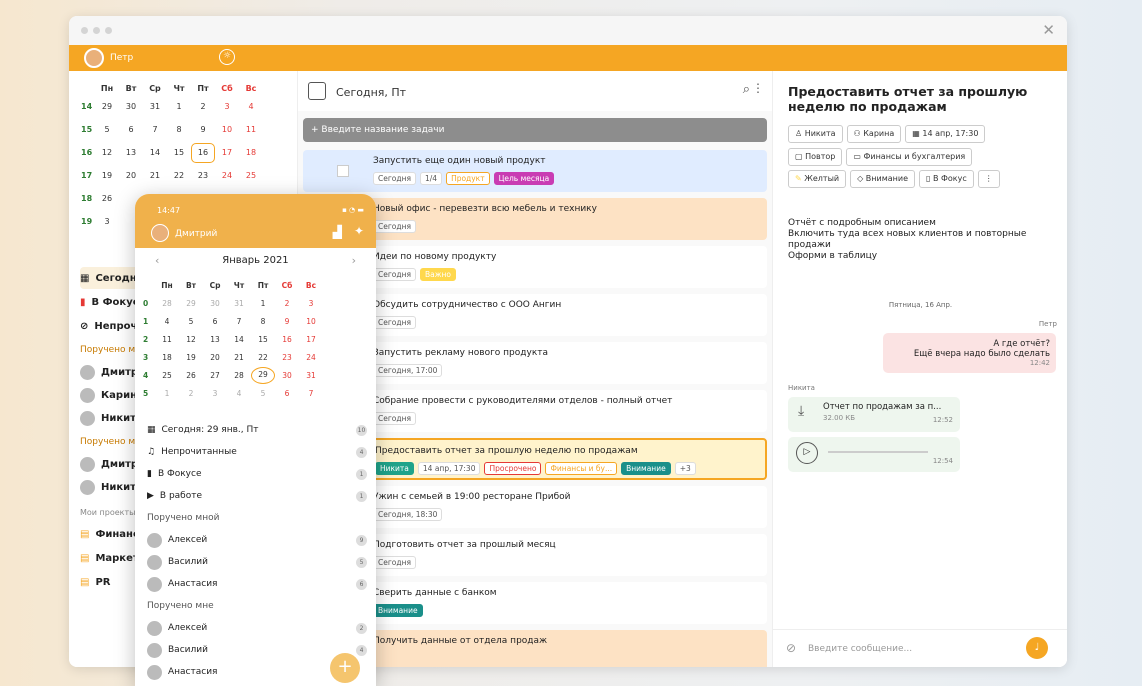 This screenshot has width=1142, height=686. What do you see at coordinates (746, 89) in the screenshot?
I see `search-icon: ⌕` at bounding box center [746, 89].